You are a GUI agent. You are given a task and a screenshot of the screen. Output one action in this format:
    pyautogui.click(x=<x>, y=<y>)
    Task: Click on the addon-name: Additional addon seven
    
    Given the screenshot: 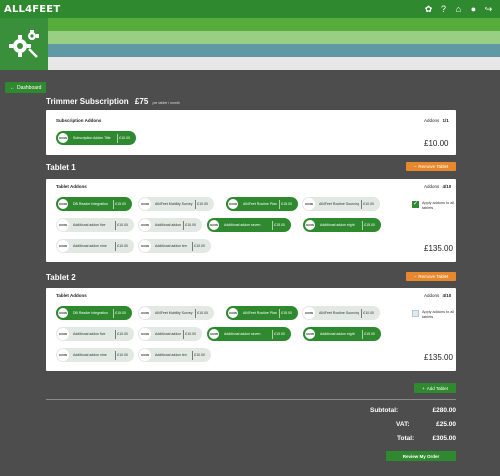 What is the action you would take?
    pyautogui.click(x=242, y=334)
    